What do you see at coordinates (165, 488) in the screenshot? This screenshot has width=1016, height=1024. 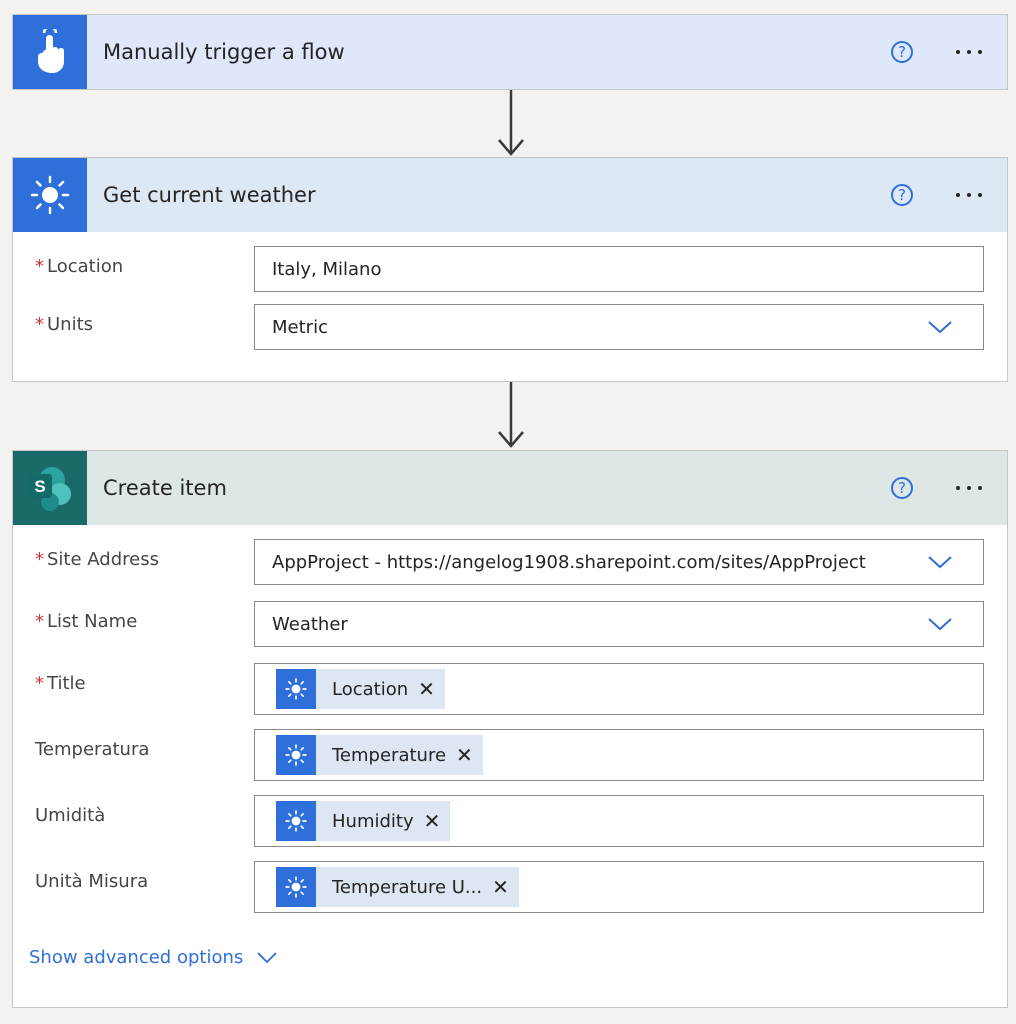 I see `create-item-title: Create item` at bounding box center [165, 488].